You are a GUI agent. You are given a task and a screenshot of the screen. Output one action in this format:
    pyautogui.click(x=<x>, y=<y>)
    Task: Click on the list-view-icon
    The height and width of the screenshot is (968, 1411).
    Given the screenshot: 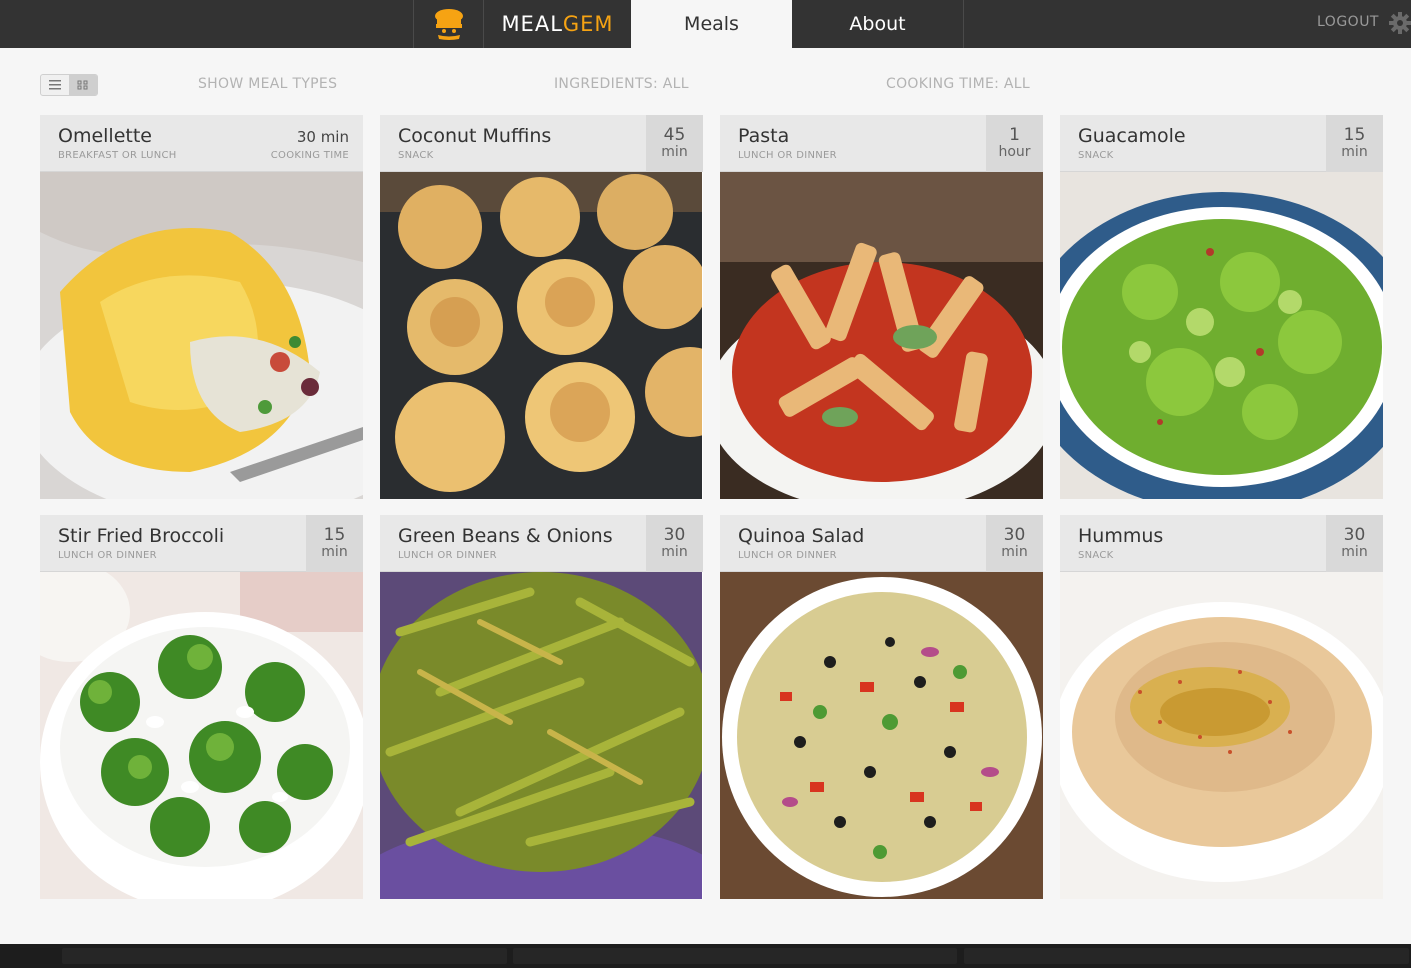 What is the action you would take?
    pyautogui.click(x=55, y=85)
    